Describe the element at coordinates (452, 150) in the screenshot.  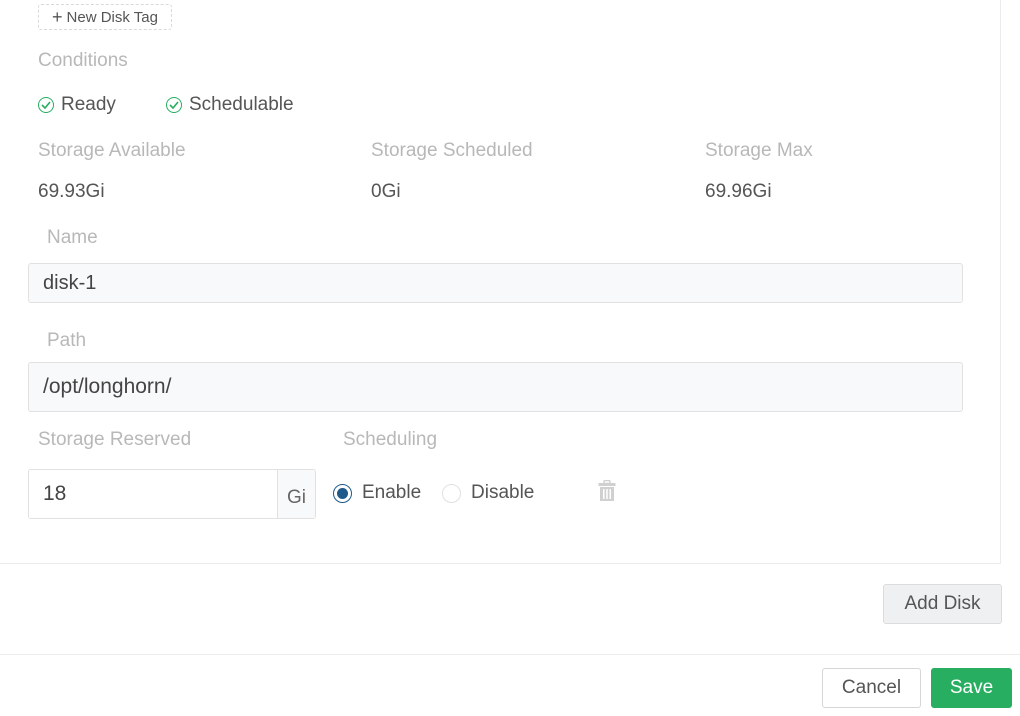
I see `storage-scheduled-label: Storage Scheduled` at that location.